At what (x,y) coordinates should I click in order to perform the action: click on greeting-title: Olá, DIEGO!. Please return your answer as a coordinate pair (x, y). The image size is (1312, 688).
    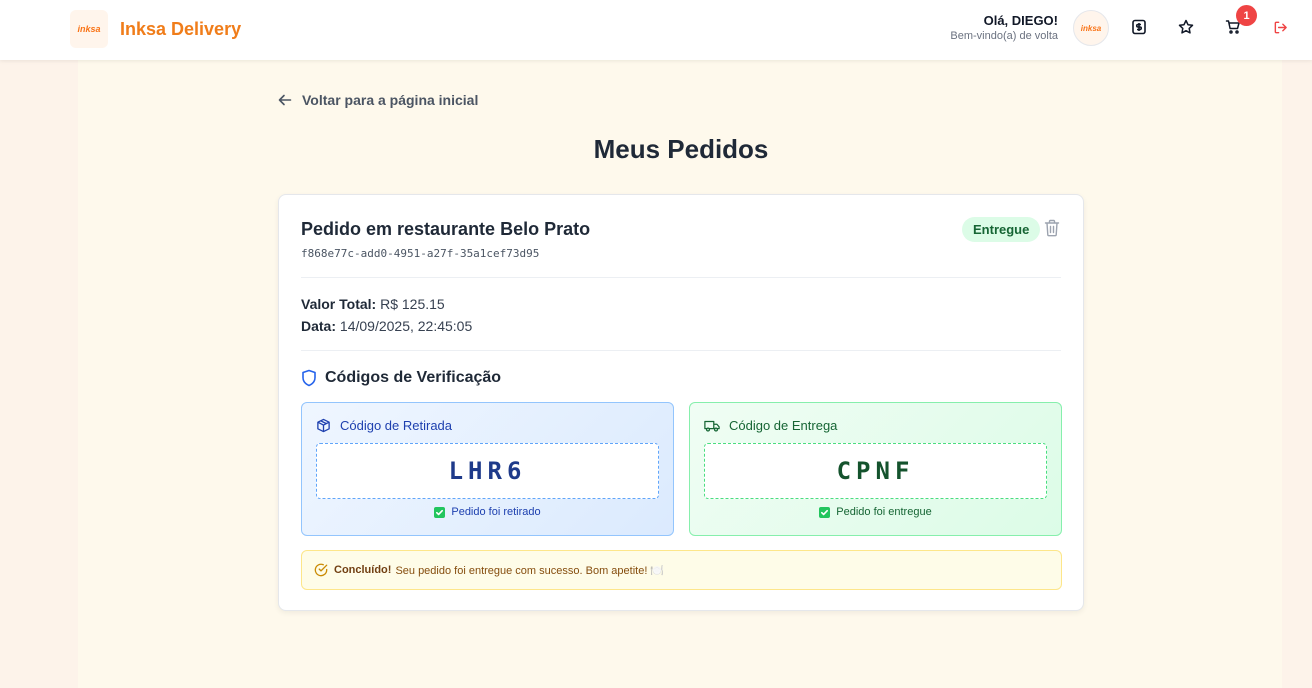
    Looking at the image, I should click on (1020, 20).